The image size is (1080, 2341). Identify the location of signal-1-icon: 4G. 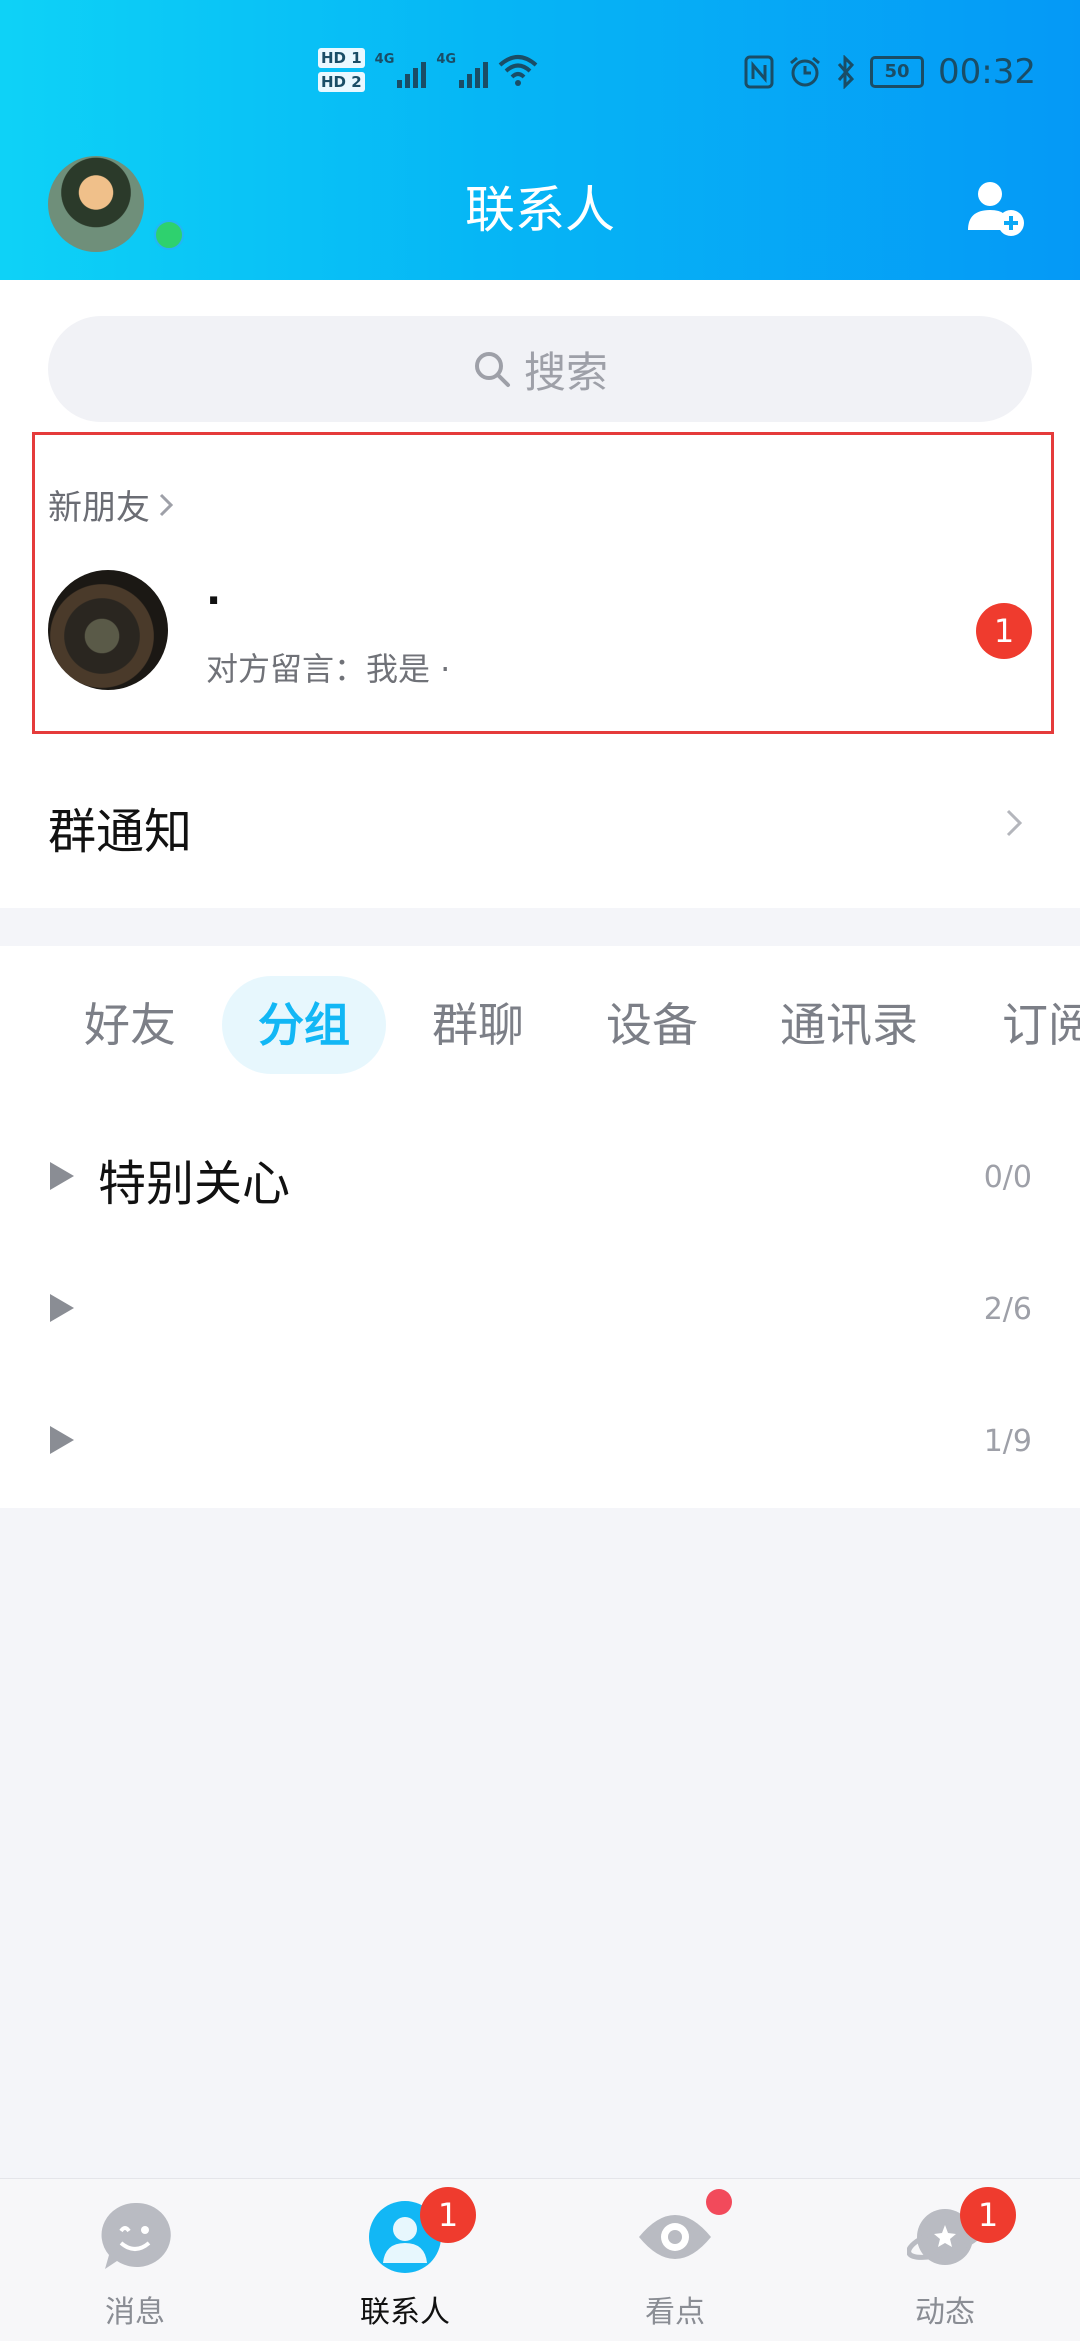
(401, 70).